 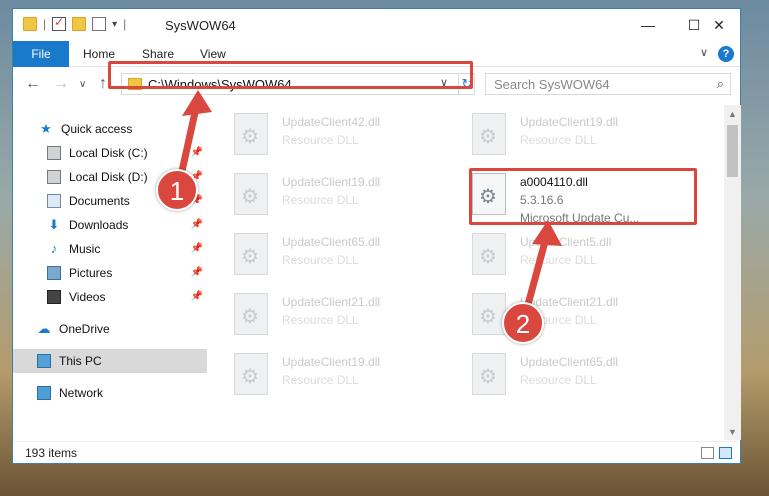 I want to click on step-badge-1: 1, so click(x=177, y=190).